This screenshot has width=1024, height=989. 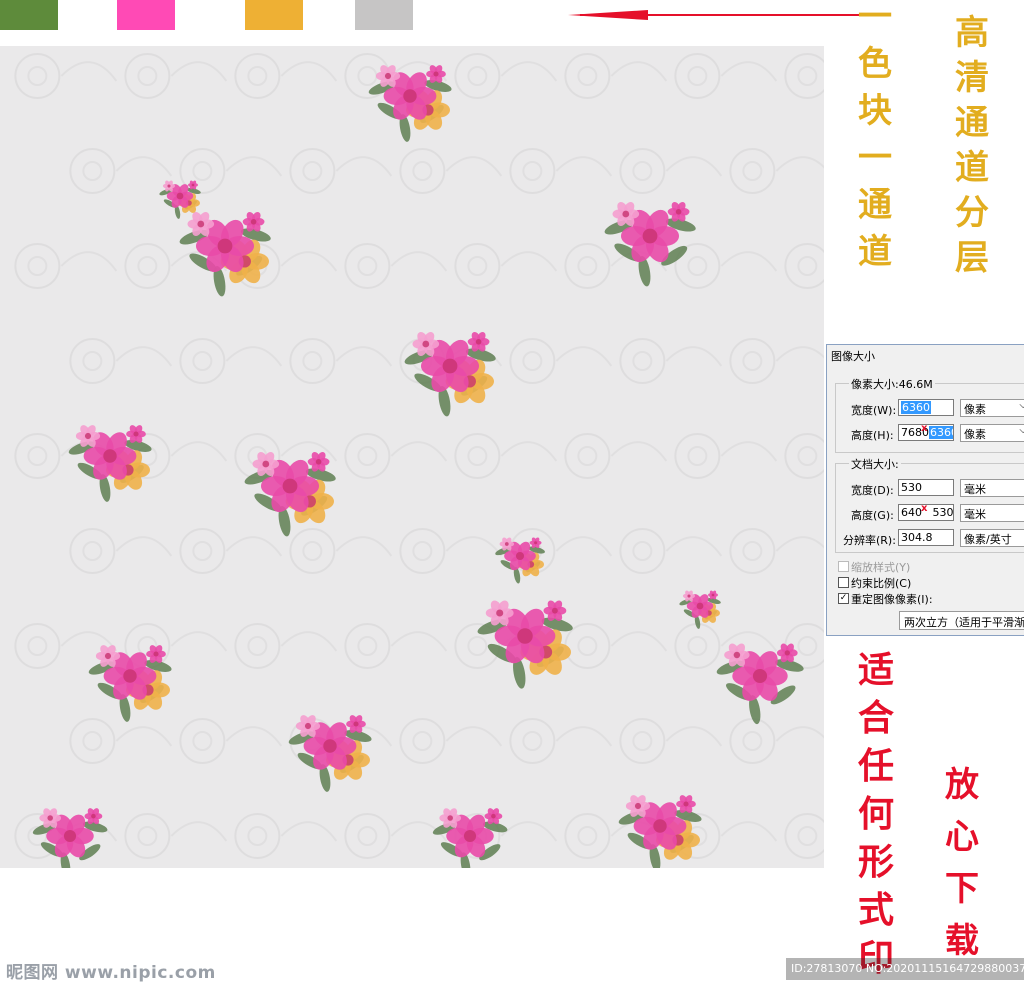 What do you see at coordinates (875, 252) in the screenshot?
I see `vt-left-char: 道` at bounding box center [875, 252].